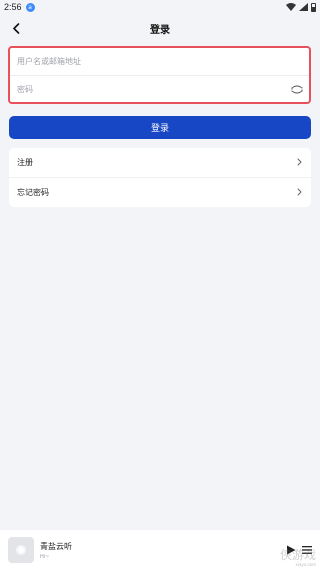 This screenshot has width=320, height=570. I want to click on chevron-left-icon, so click(16, 28).